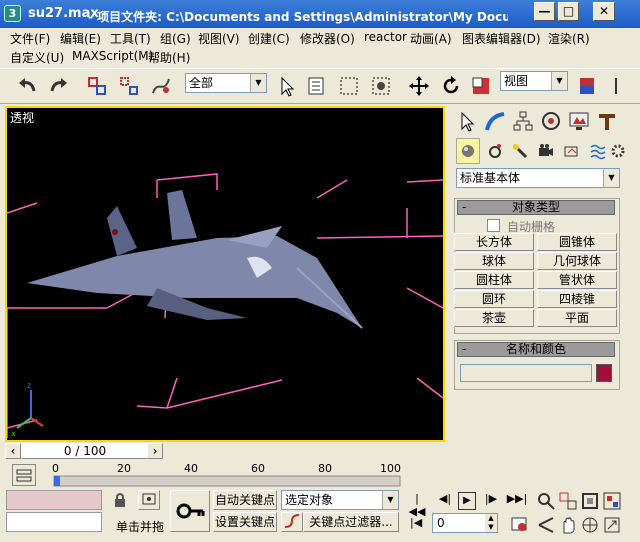 Image resolution: width=640 pixels, height=542 pixels. Describe the element at coordinates (37, 57) in the screenshot. I see `menu-customize: 自定义(U)` at that location.